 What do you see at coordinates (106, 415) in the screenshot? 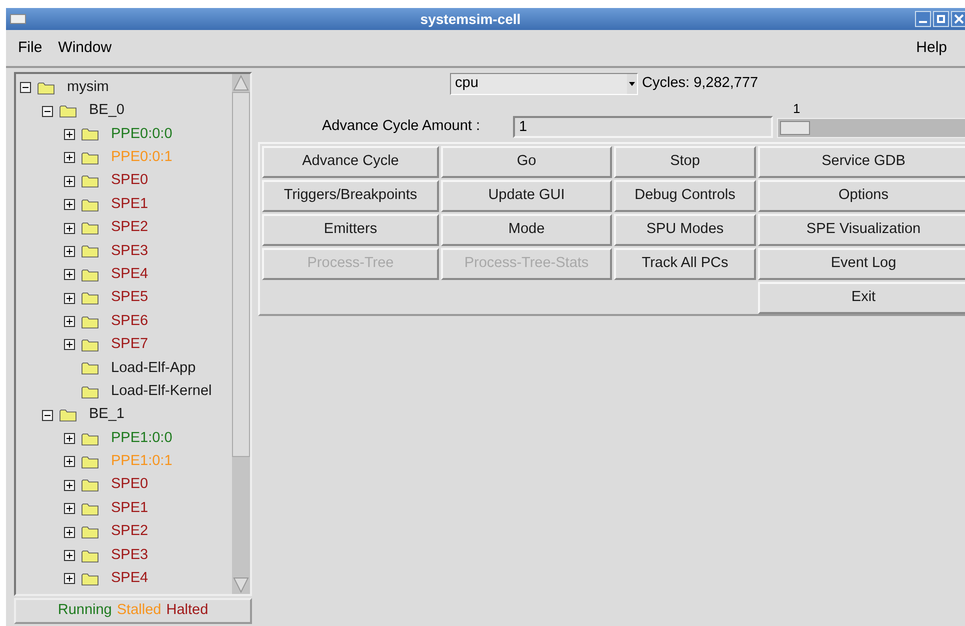
I see `tree-item: BE_1` at bounding box center [106, 415].